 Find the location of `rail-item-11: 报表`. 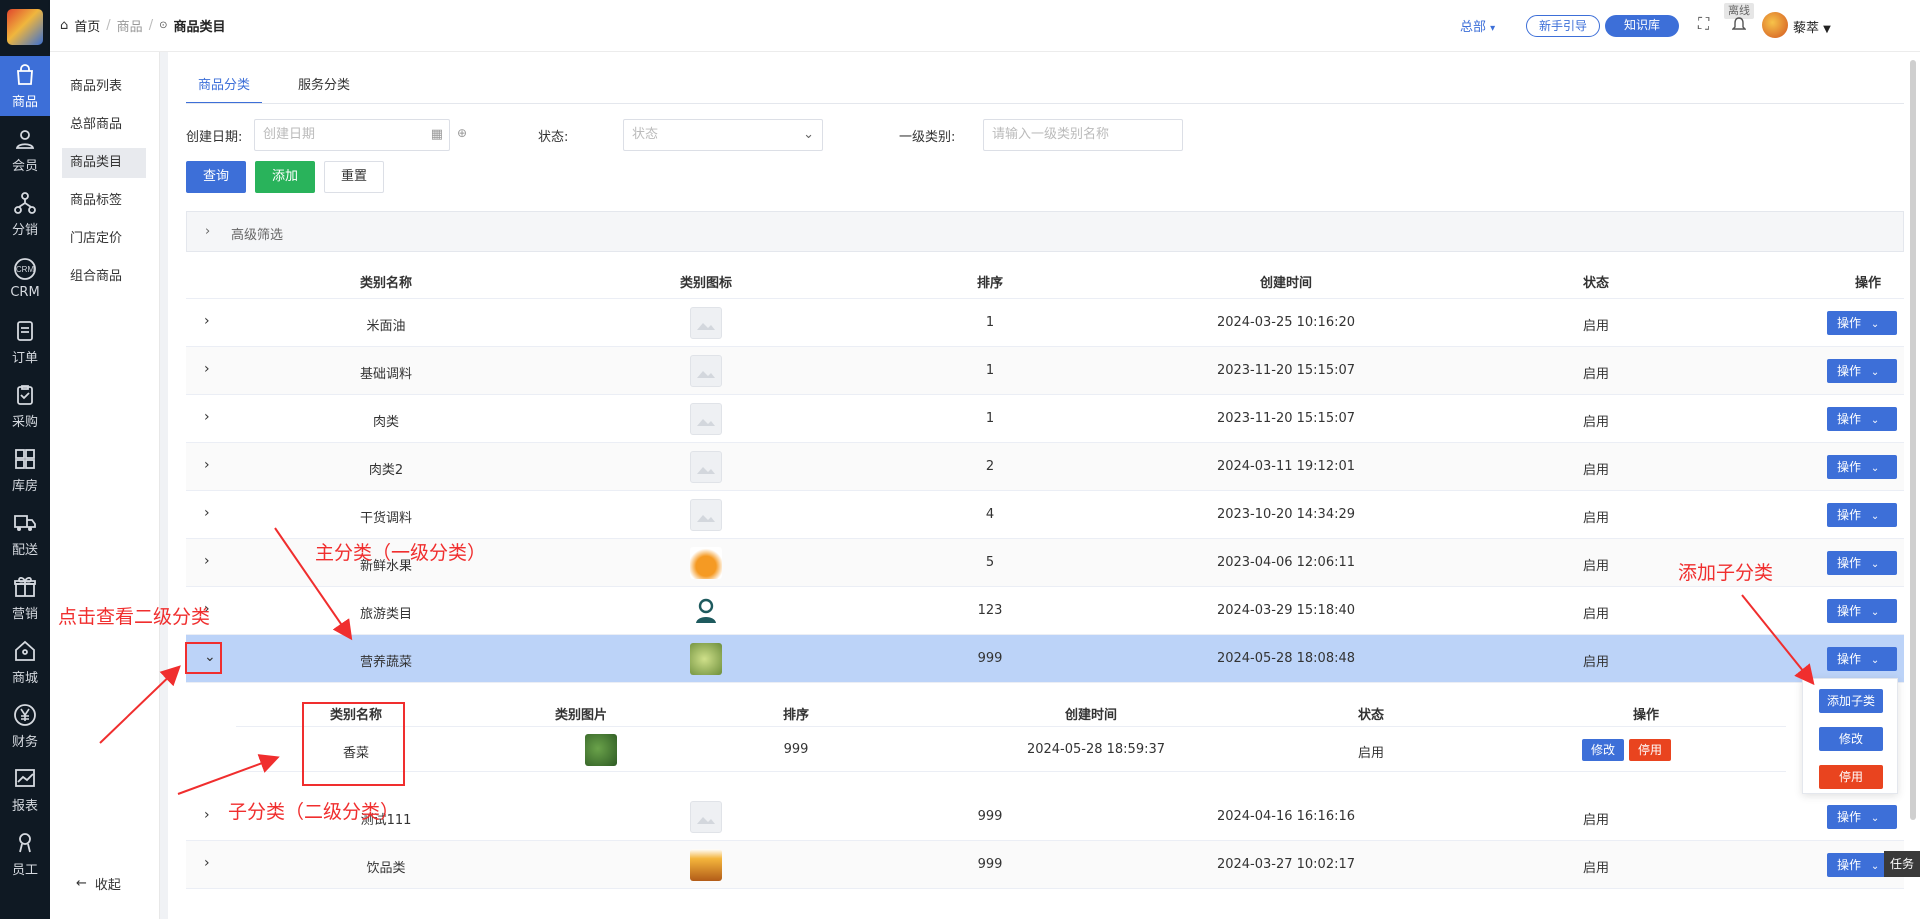

rail-item-11: 报表 is located at coordinates (25, 790).